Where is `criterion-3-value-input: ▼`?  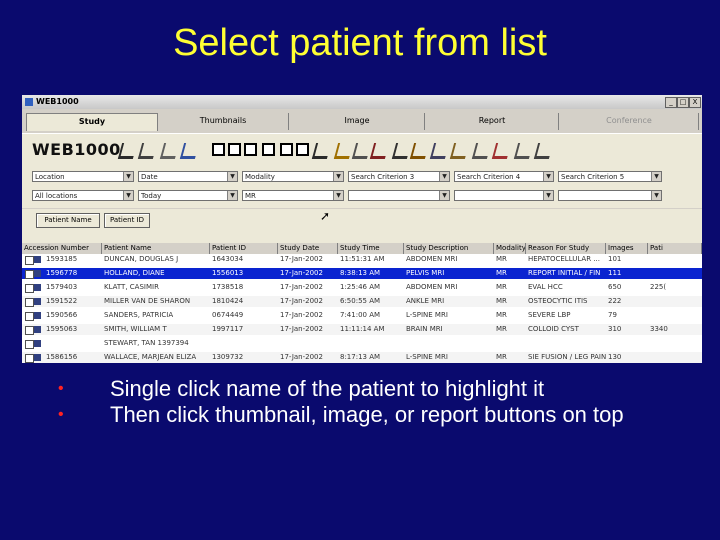
criterion-3-value-input: ▼ is located at coordinates (399, 195).